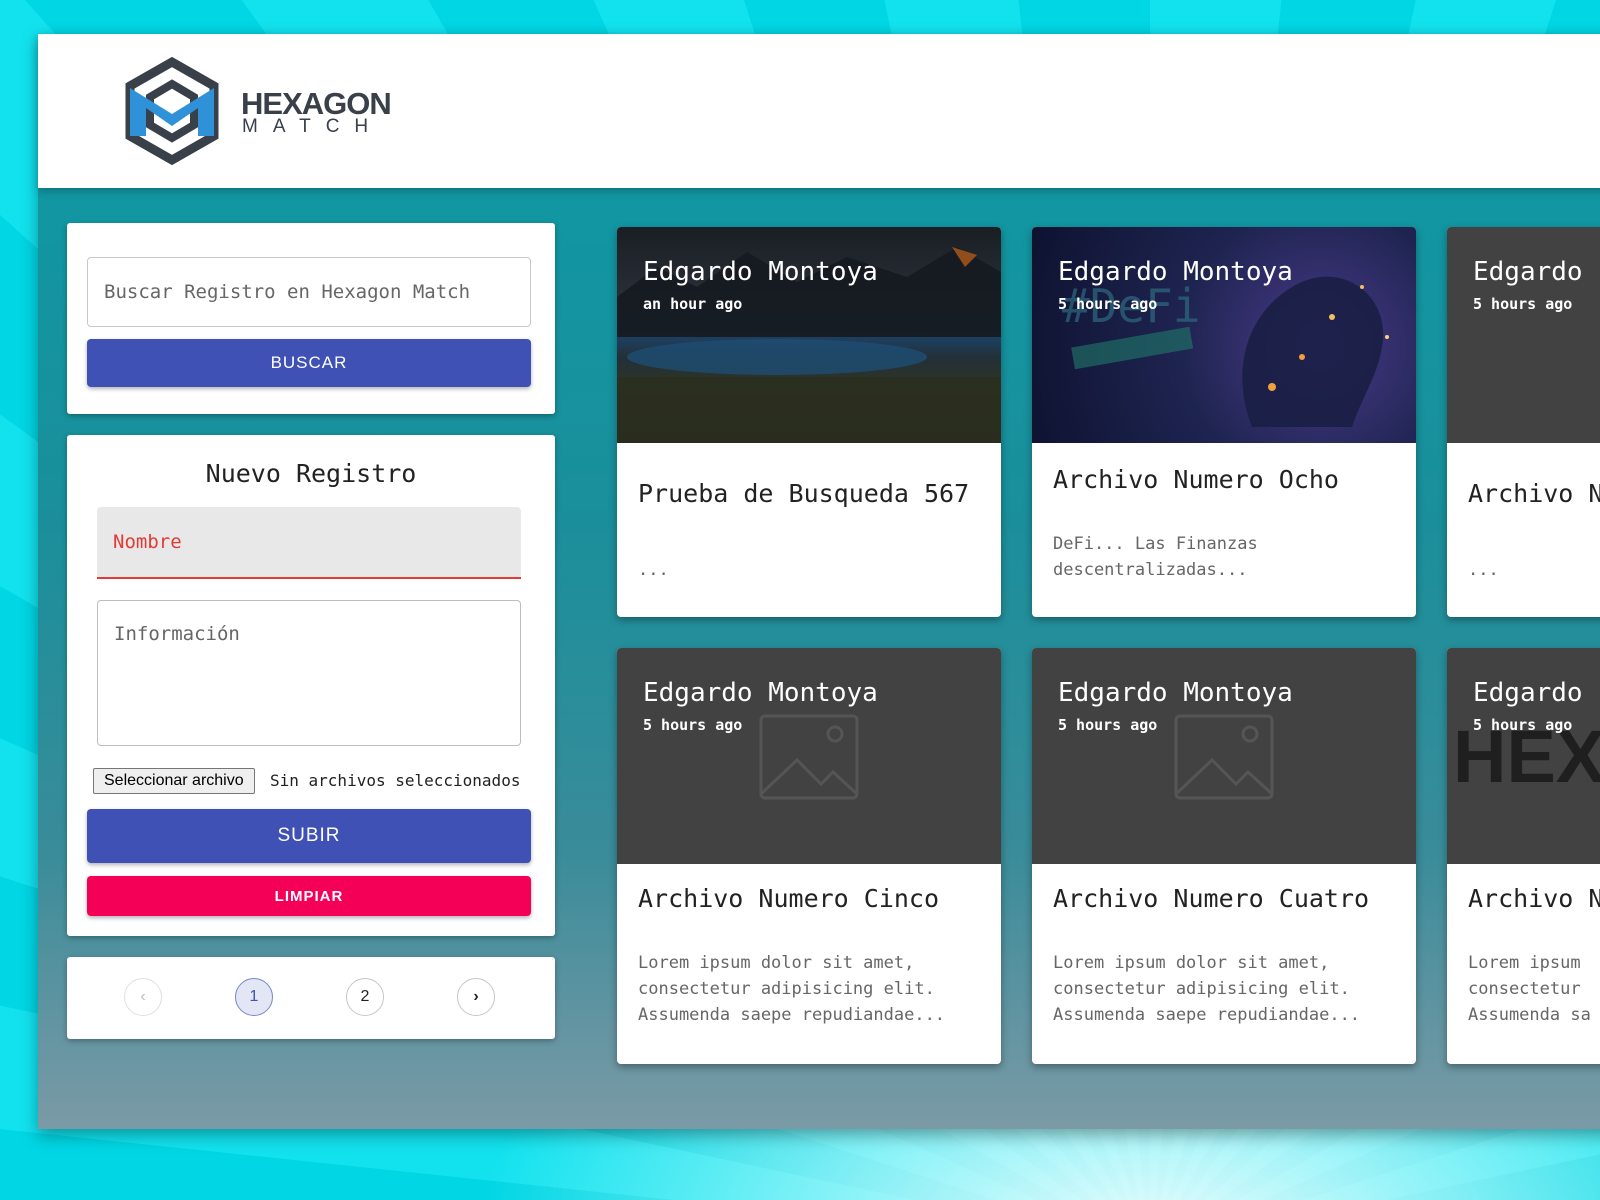  I want to click on post-title: Archivo Numero Cuatro, so click(1211, 898).